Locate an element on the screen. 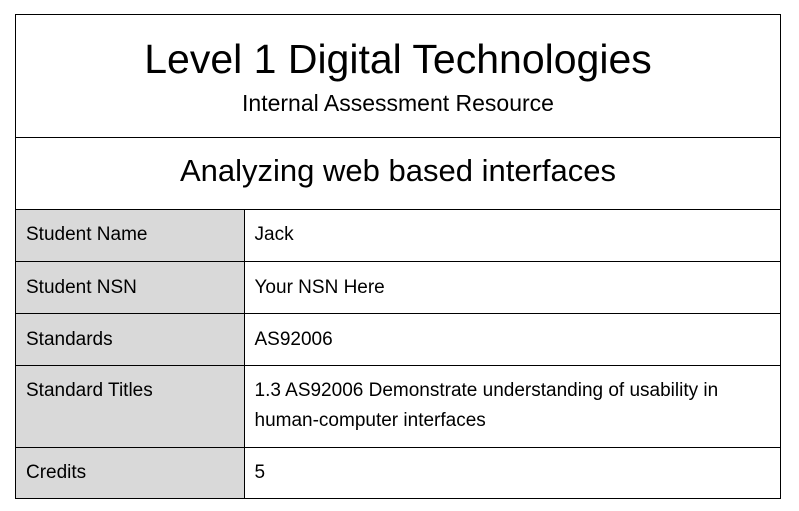  table-row-credits: Credits 5 is located at coordinates (398, 472).